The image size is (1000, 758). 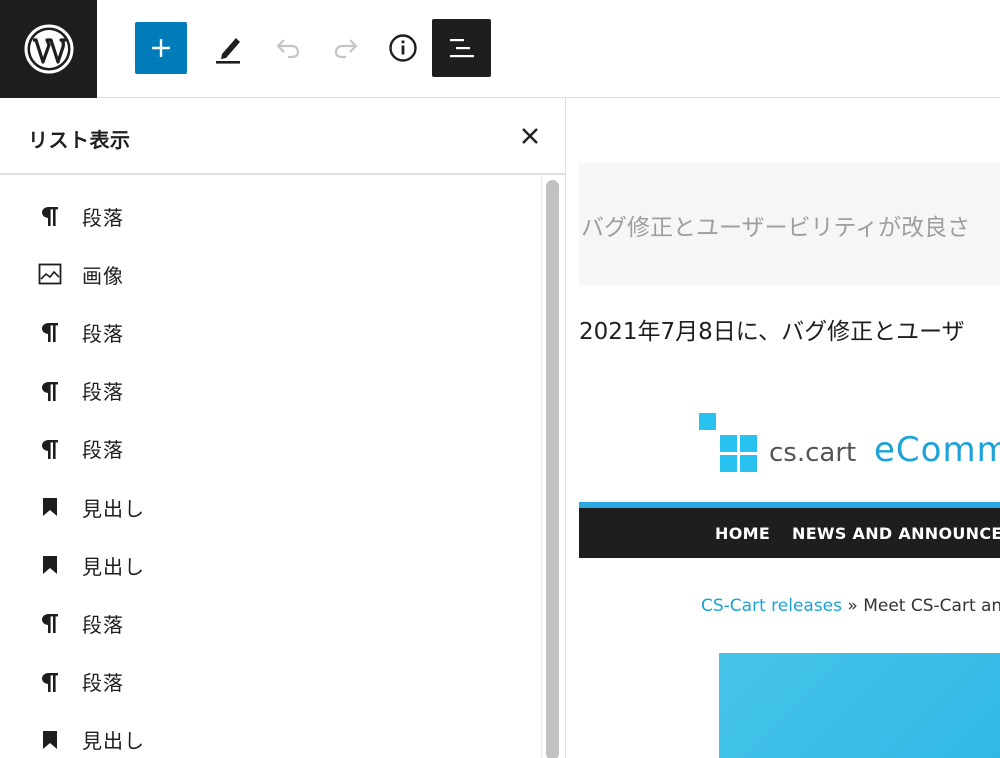 I want to click on image-icon, so click(x=50, y=274).